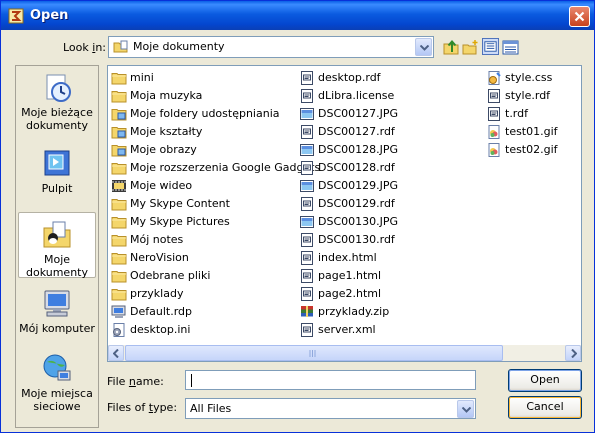 The image size is (595, 433). I want to click on file-item: dLibra.license, so click(348, 96).